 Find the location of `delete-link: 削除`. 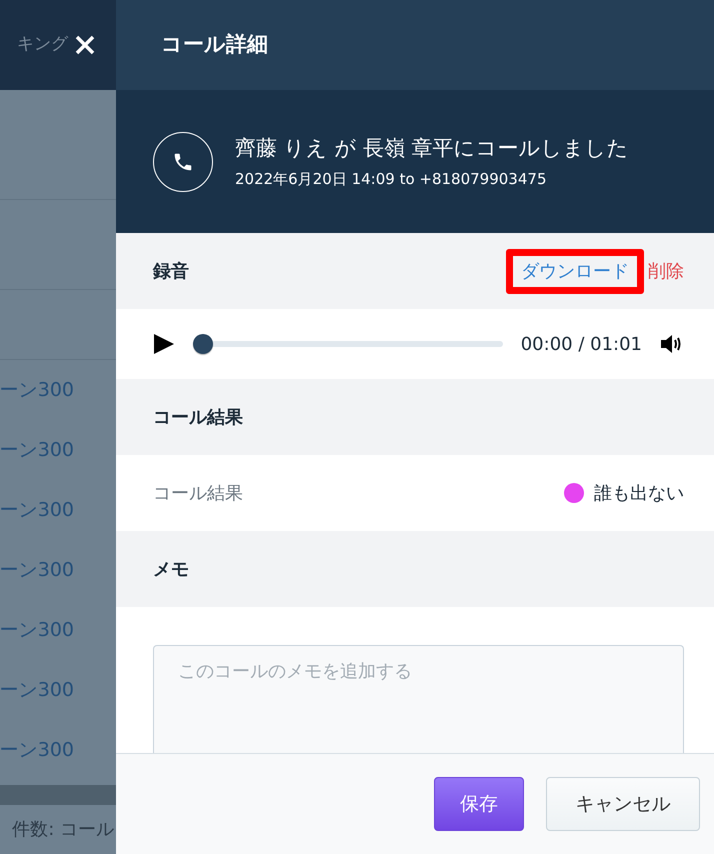

delete-link: 削除 is located at coordinates (666, 271).